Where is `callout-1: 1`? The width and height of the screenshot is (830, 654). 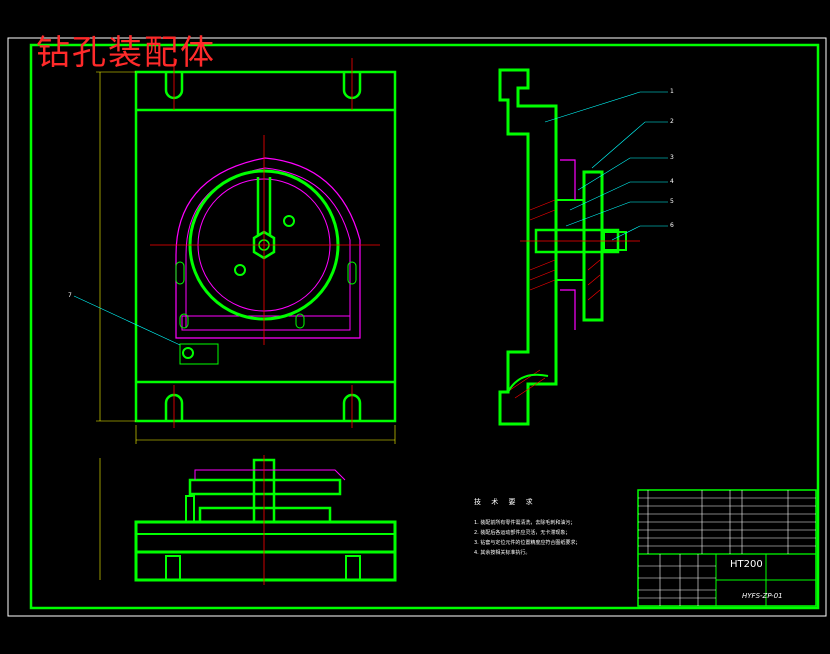 callout-1: 1 is located at coordinates (672, 91).